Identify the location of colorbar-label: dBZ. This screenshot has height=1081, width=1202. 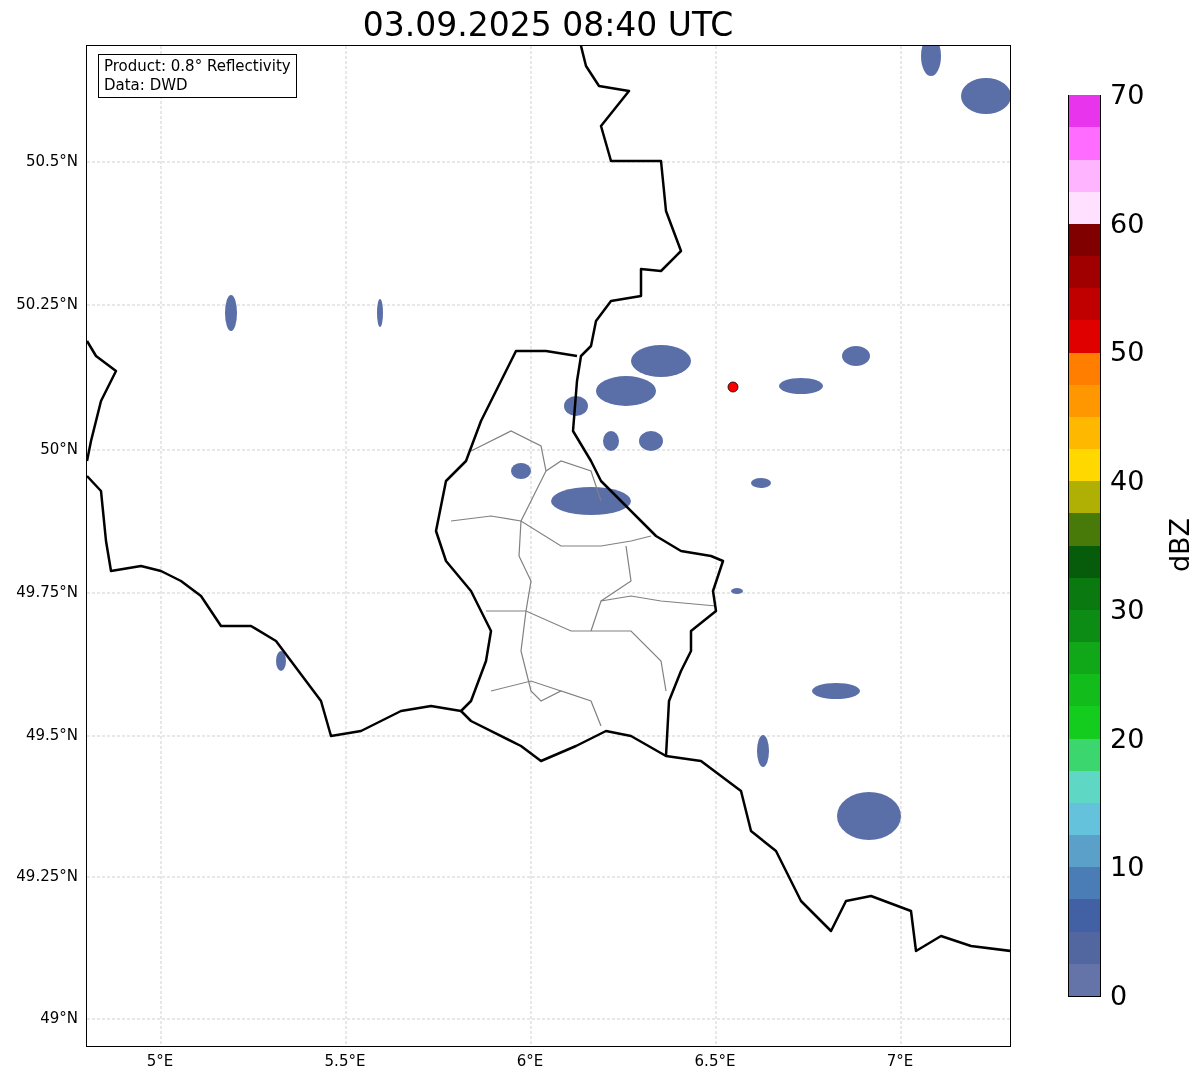
(1179, 545).